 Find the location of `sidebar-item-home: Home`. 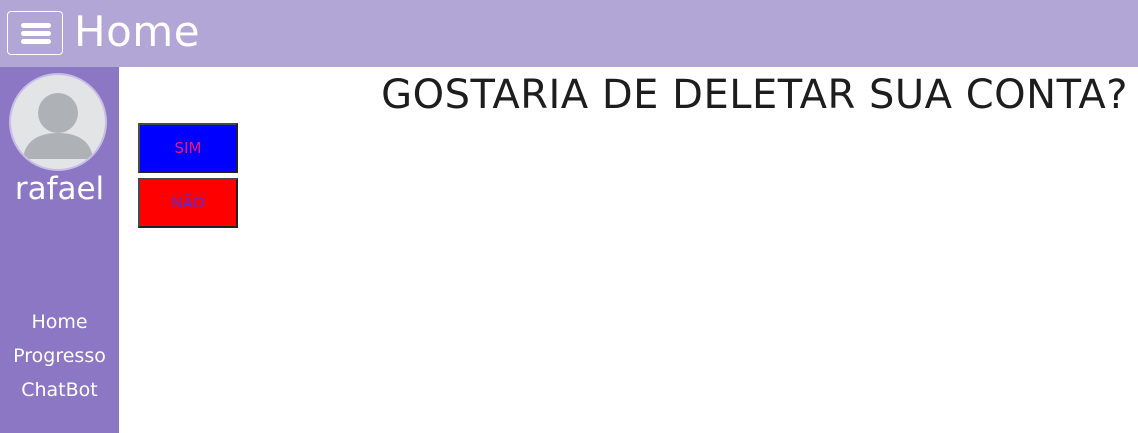

sidebar-item-home: Home is located at coordinates (59, 322).